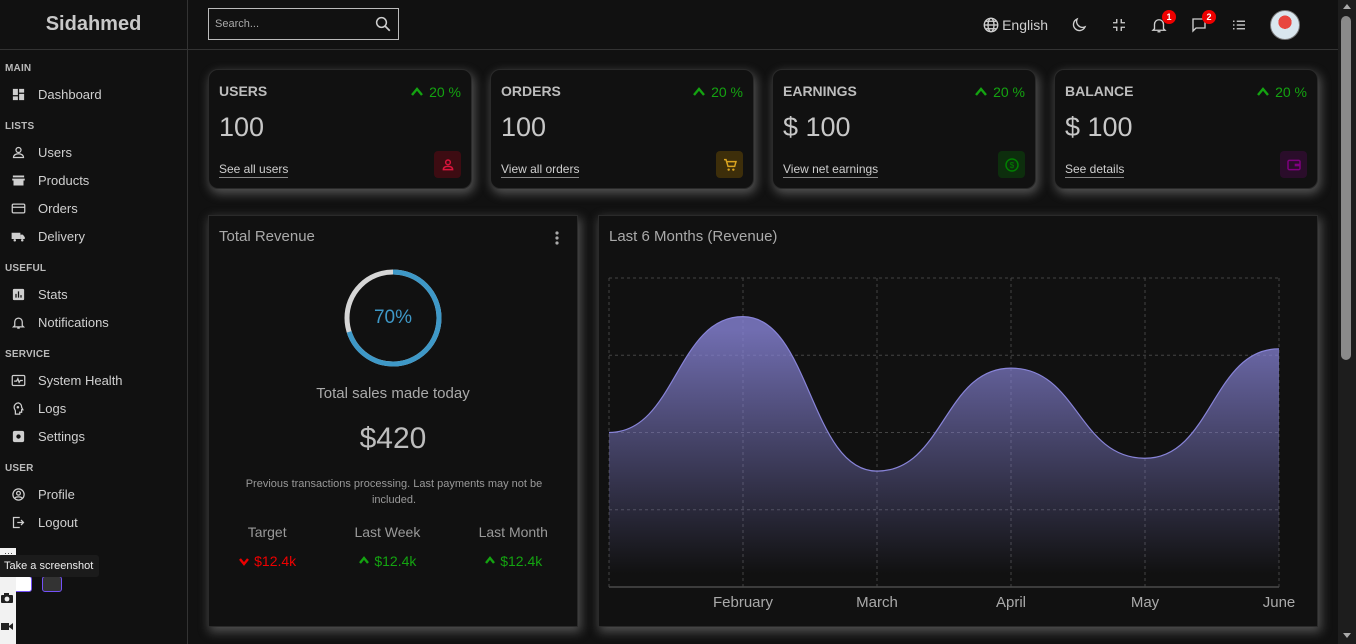 Image resolution: width=1356 pixels, height=644 pixels. I want to click on data-point-june, so click(1279, 349).